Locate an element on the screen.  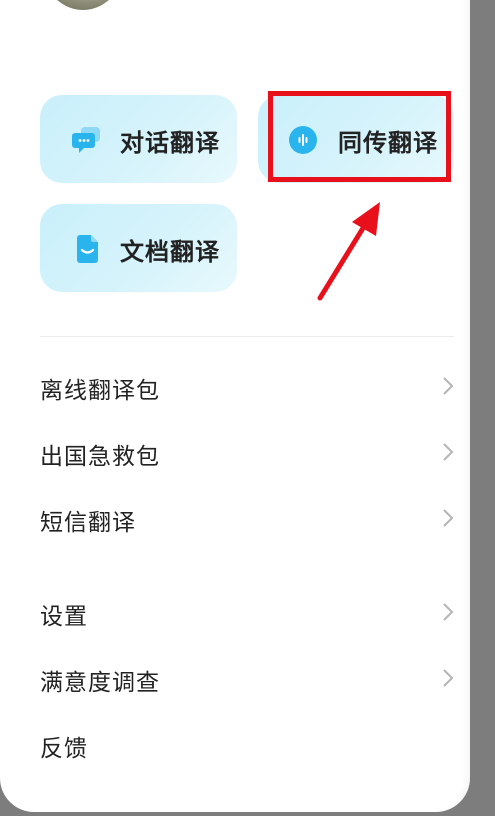
document-translate-card: 文档翻译 is located at coordinates (138, 248).